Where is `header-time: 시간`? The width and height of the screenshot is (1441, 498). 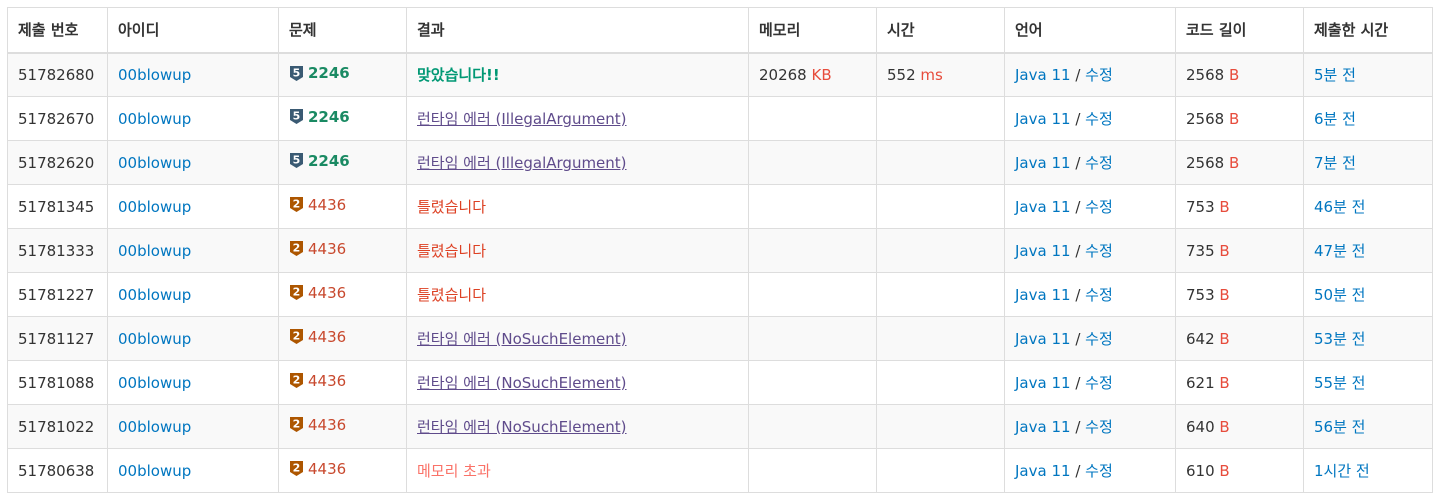 header-time: 시간 is located at coordinates (940, 30).